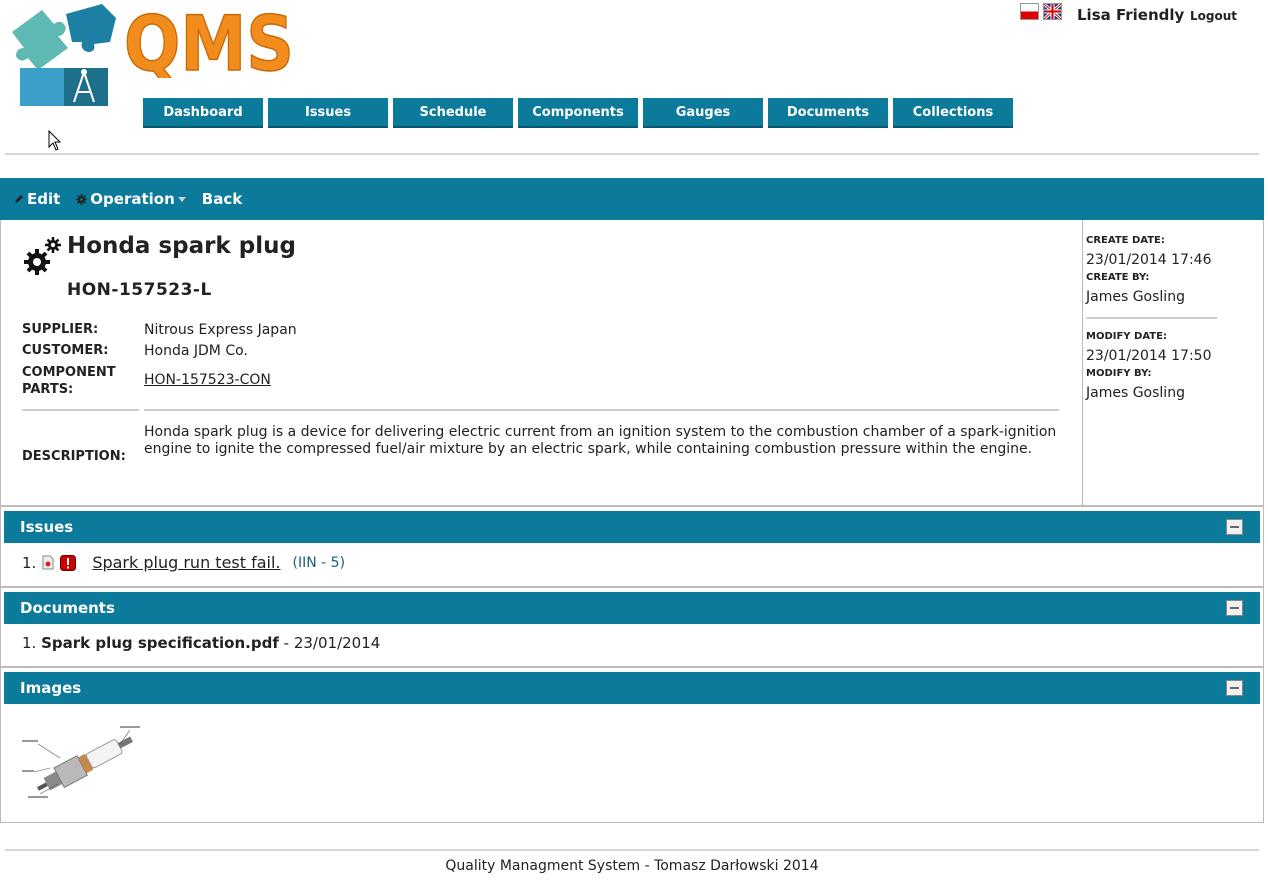 This screenshot has height=880, width=1268. I want to click on issue-ref: (IIN - 5), so click(319, 562).